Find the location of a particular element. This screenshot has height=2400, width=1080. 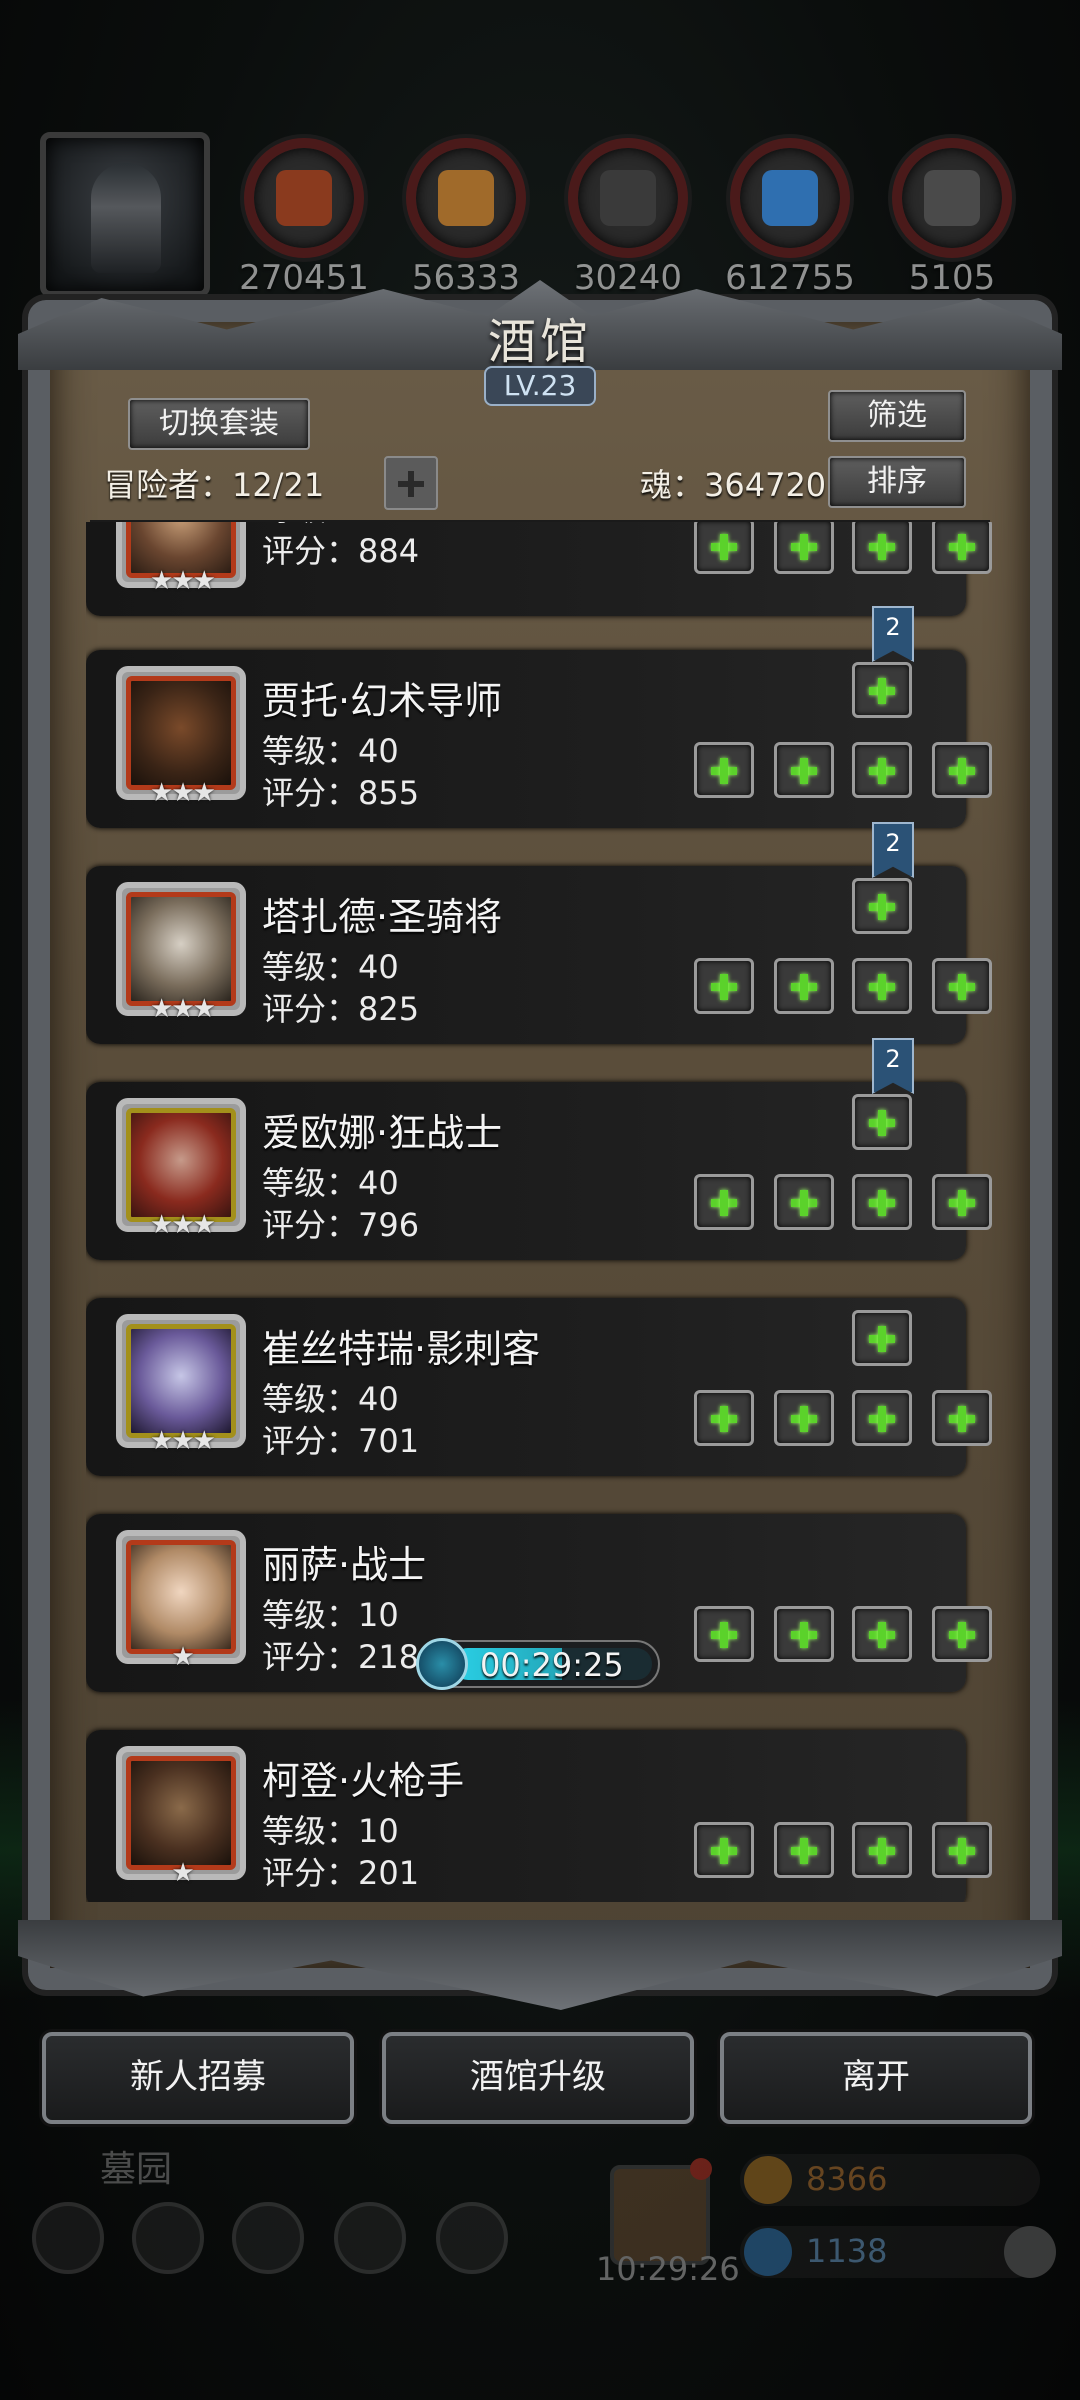

timer-text: 00:29:25 is located at coordinates (552, 1665).